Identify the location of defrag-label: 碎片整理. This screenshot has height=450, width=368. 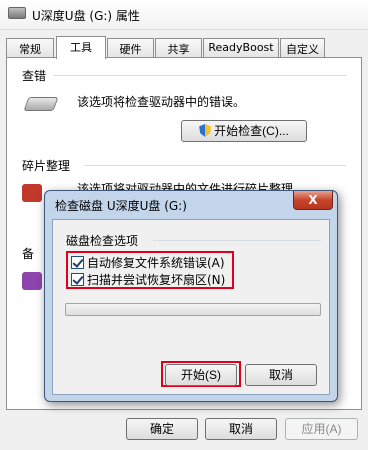
(46, 166).